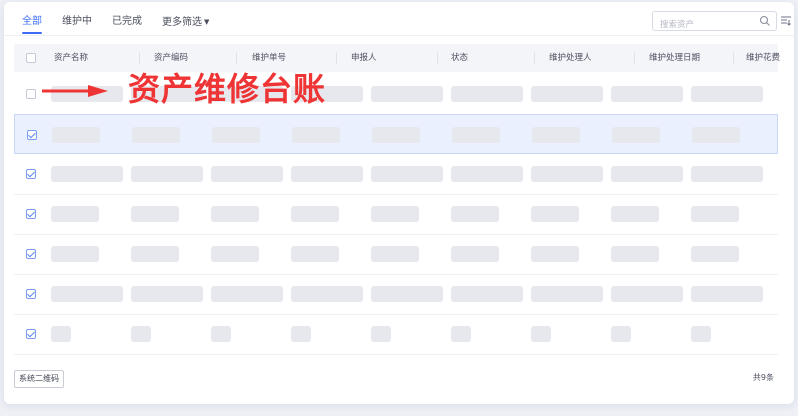 The image size is (798, 416). What do you see at coordinates (765, 21) in the screenshot?
I see `search-icon` at bounding box center [765, 21].